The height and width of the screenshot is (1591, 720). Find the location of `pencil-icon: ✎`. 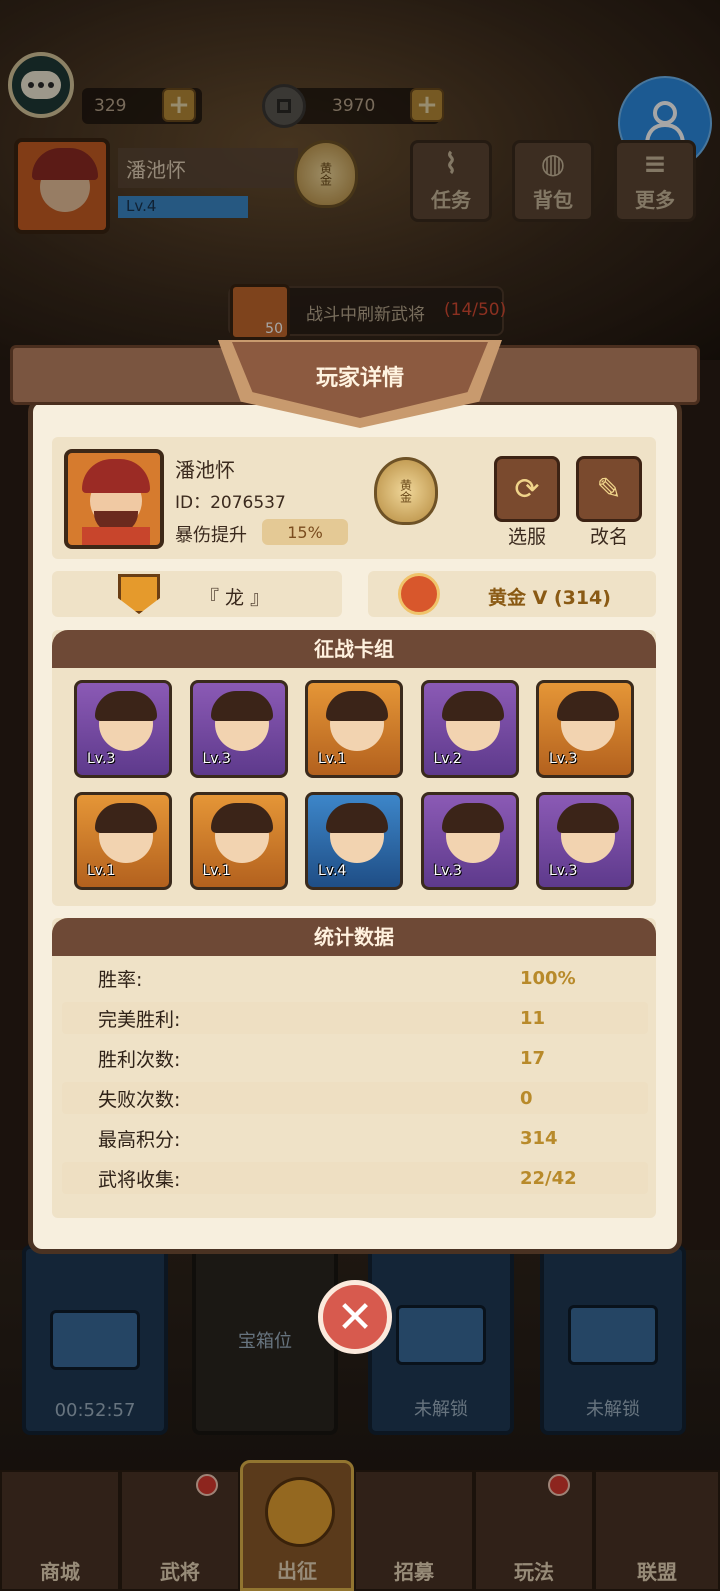

pencil-icon: ✎ is located at coordinates (609, 489).